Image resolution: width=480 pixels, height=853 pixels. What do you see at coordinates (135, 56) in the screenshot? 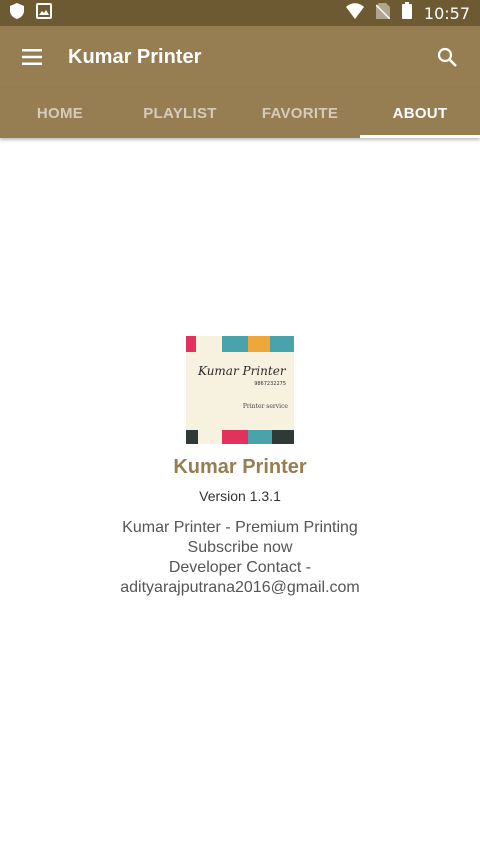
I see `app-title: Kumar Printer` at bounding box center [135, 56].